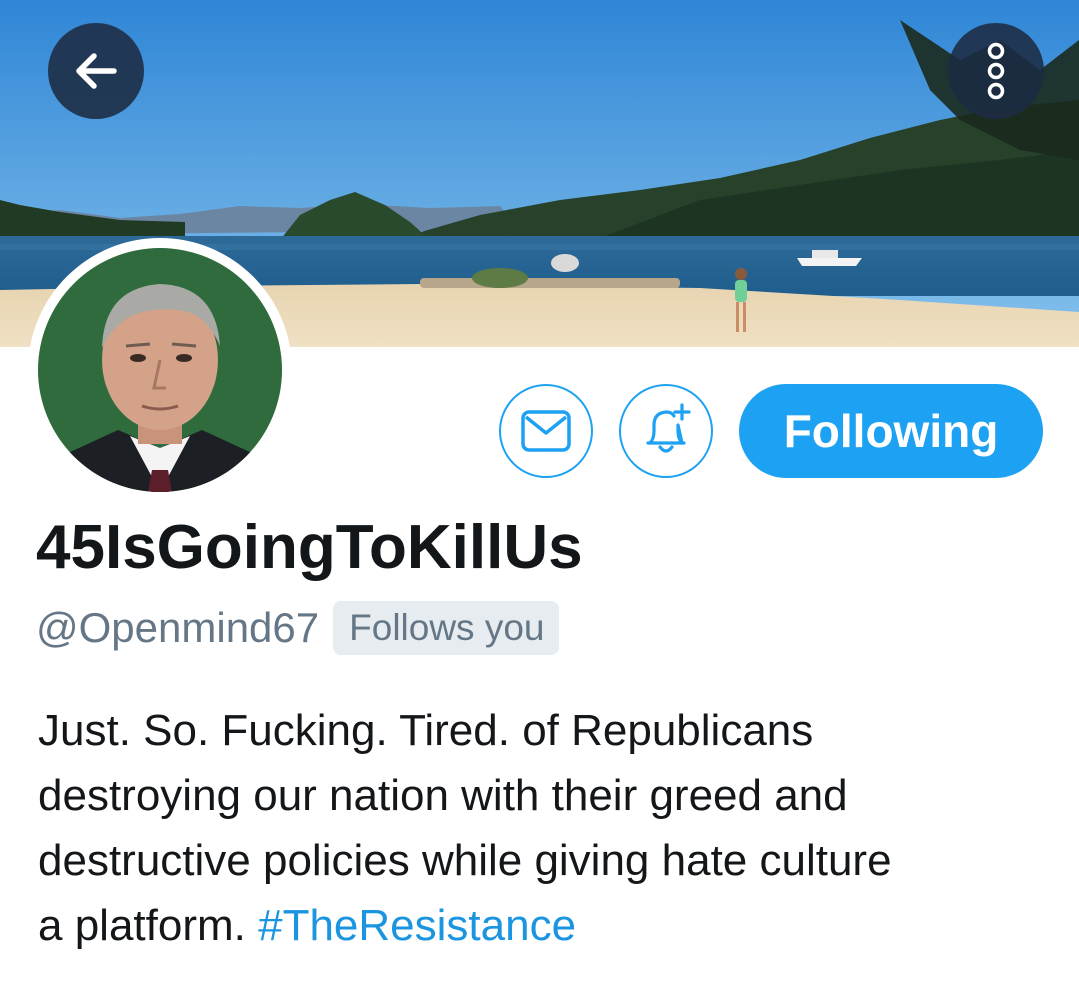 This screenshot has height=990, width=1079. I want to click on notifications-button, so click(666, 431).